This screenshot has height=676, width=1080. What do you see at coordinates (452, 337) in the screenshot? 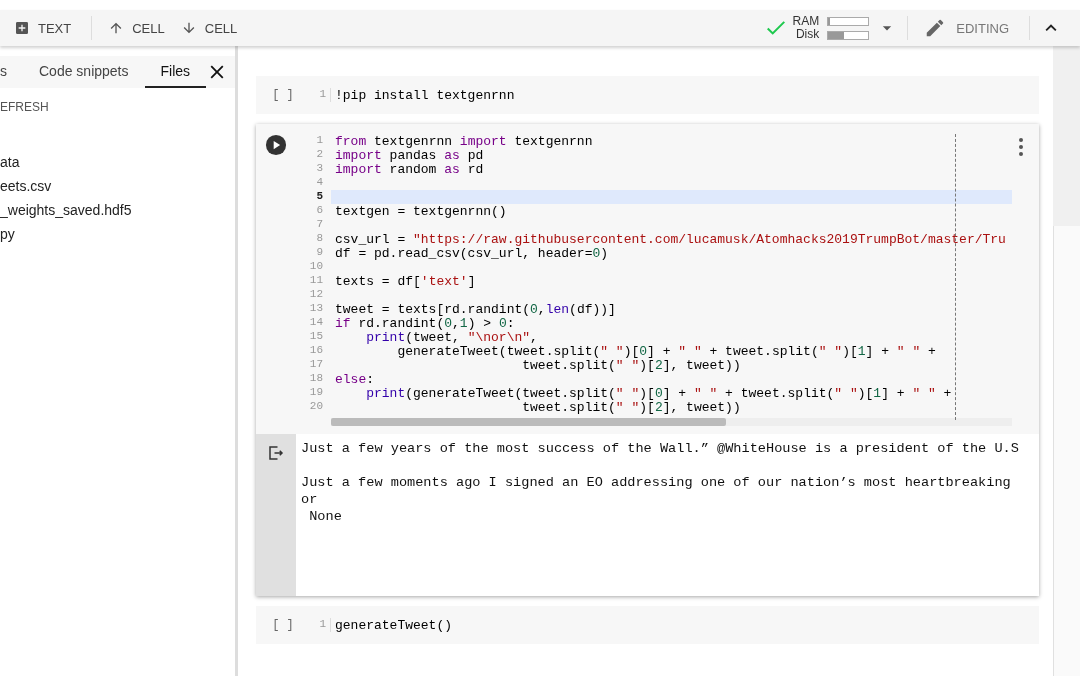
I see `code-line: print(tweet, "\nor\n",` at bounding box center [452, 337].